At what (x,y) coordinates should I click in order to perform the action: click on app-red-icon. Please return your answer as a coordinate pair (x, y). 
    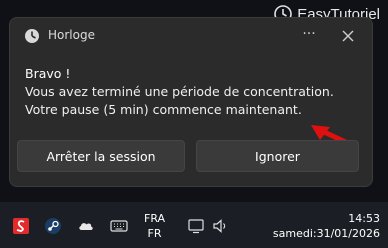
    Looking at the image, I should click on (21, 226).